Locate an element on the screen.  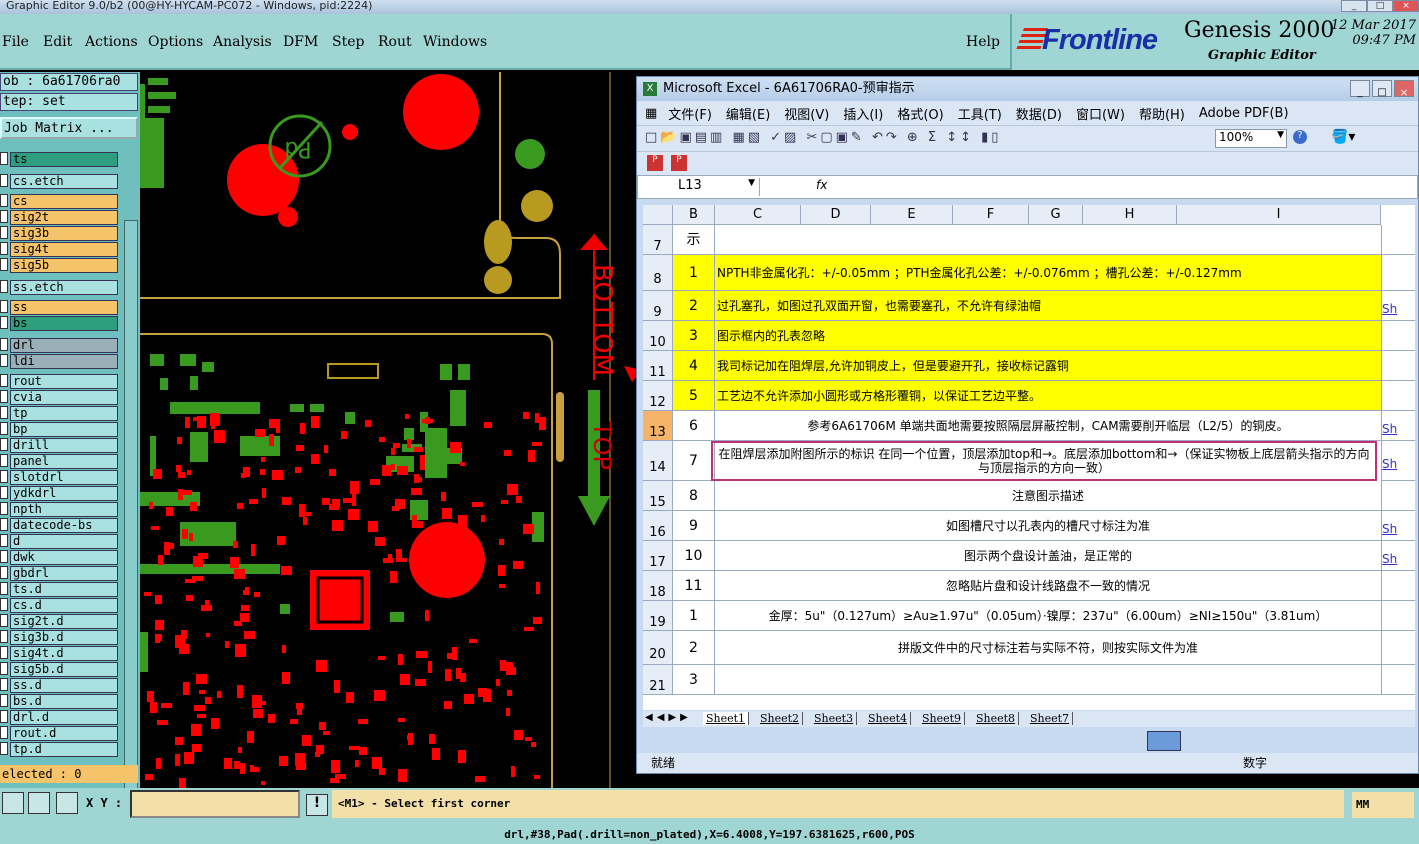
excel-menu-item: 文件(F) is located at coordinates (690, 113).